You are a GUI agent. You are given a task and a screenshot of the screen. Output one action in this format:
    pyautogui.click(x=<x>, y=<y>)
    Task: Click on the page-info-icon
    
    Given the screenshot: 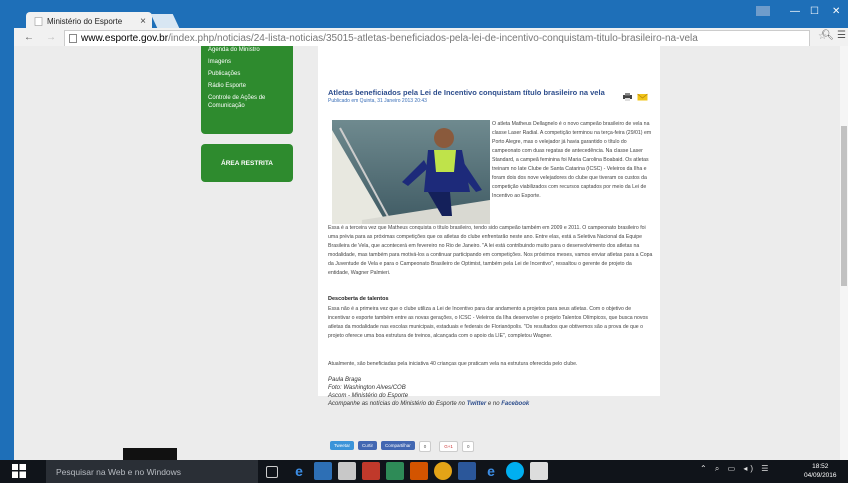 What is the action you would take?
    pyautogui.click(x=73, y=38)
    